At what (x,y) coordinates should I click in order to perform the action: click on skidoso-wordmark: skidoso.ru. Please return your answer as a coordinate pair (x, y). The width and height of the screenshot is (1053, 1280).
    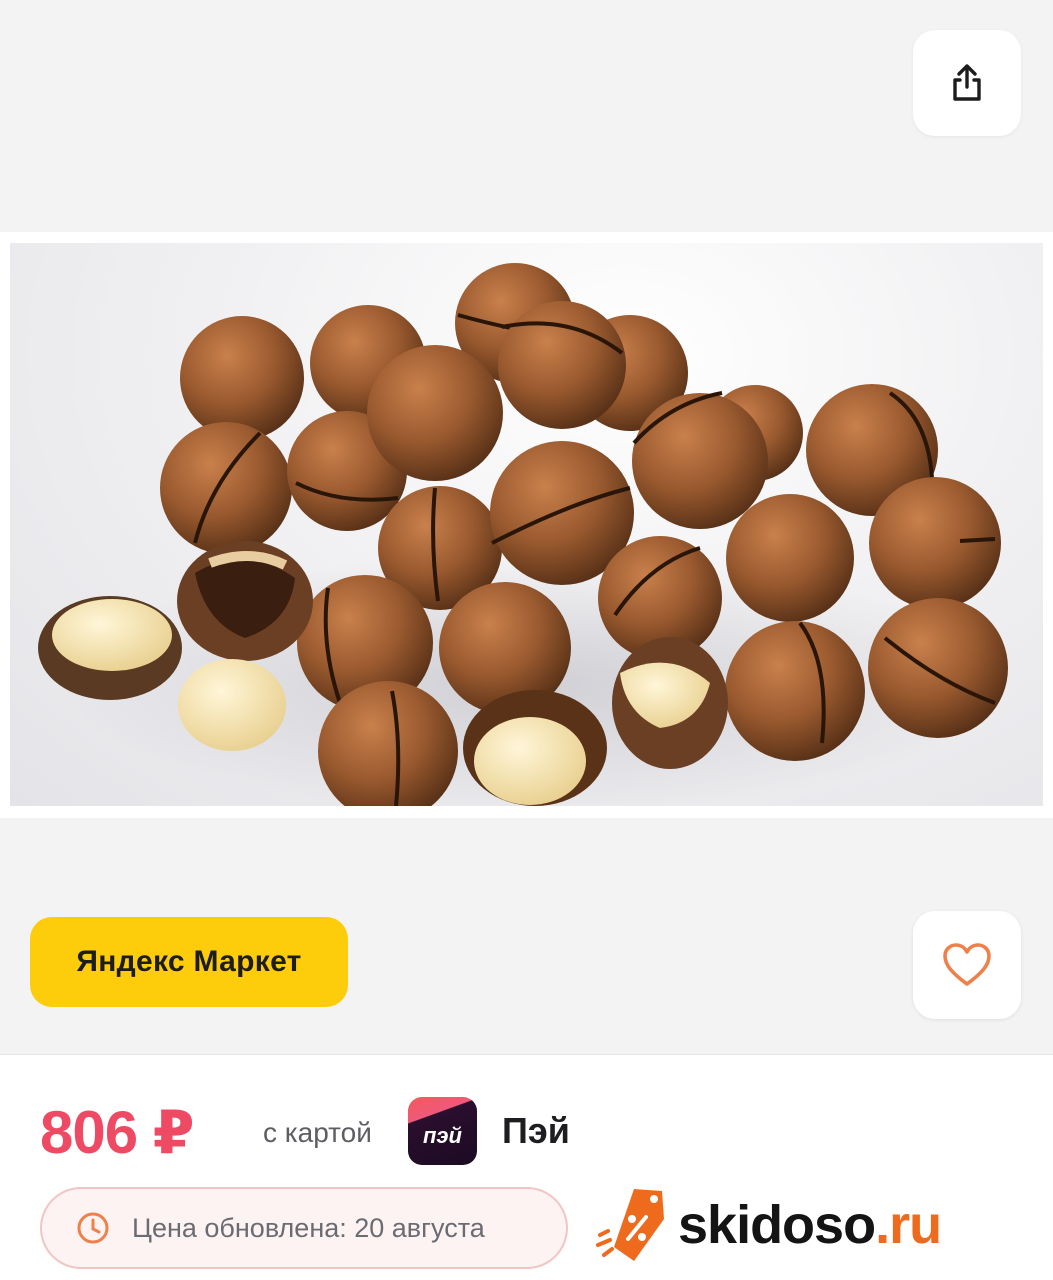
    Looking at the image, I should click on (810, 1225).